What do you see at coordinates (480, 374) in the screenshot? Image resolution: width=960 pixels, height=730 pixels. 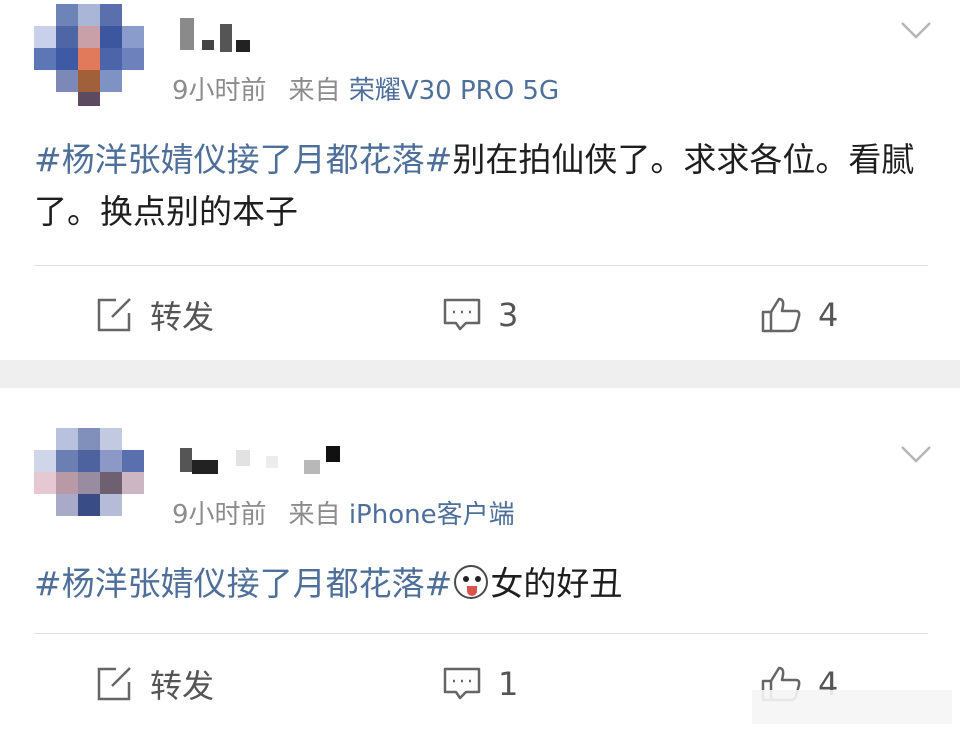 I see `post-separator` at bounding box center [480, 374].